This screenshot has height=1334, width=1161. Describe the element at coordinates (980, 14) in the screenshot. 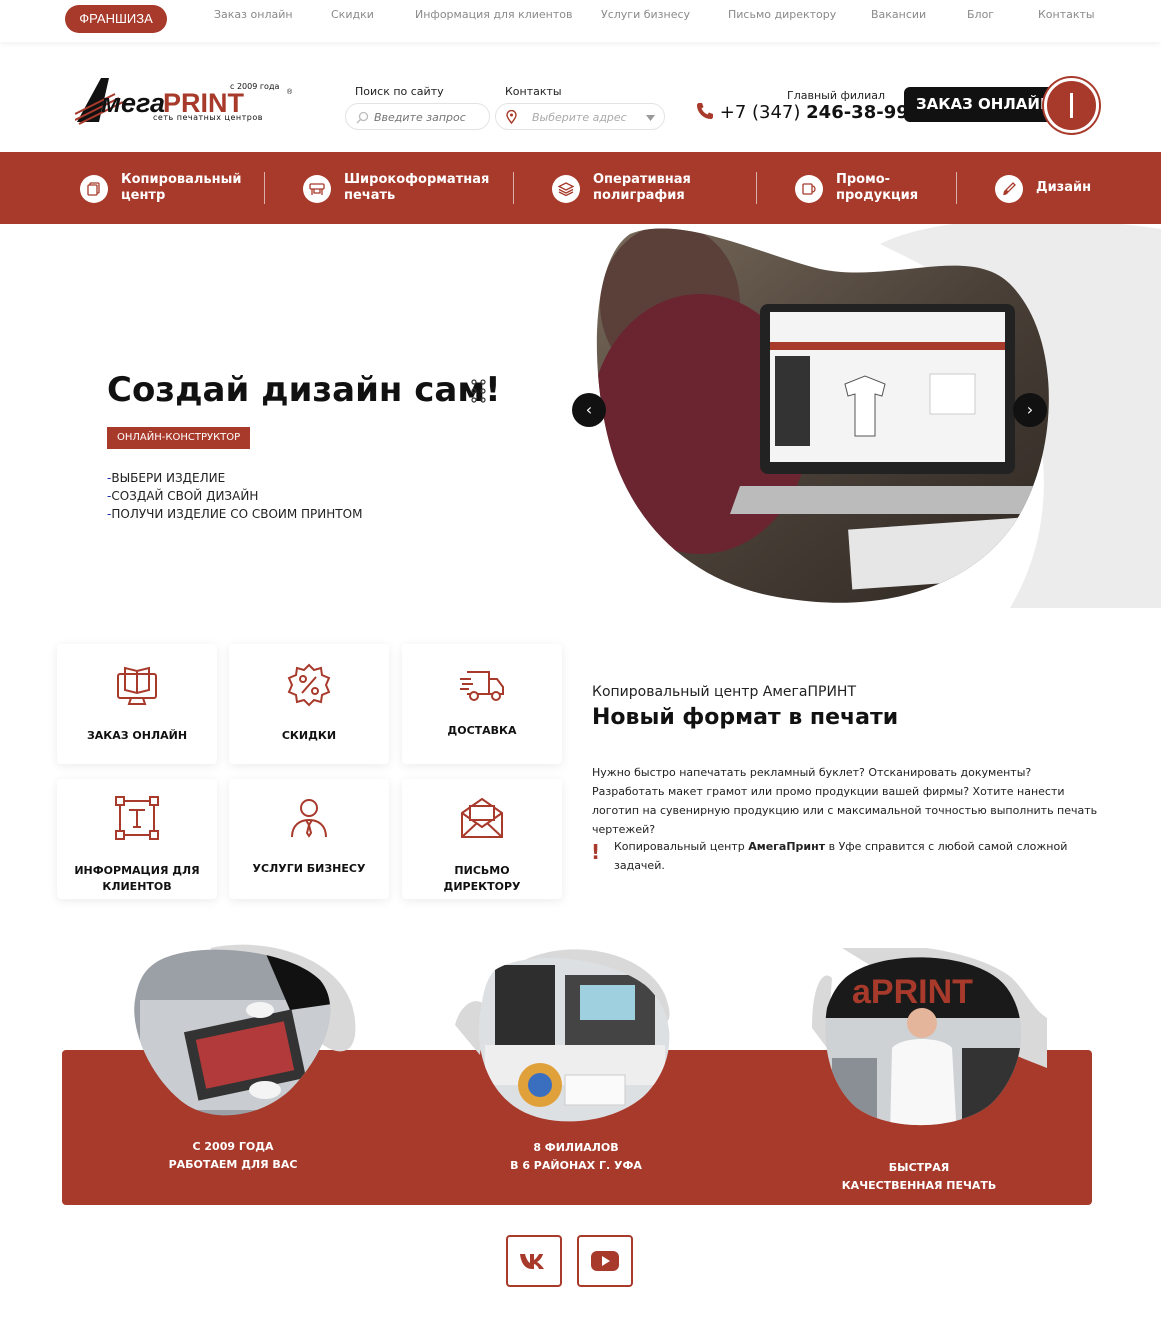

I see `topnav-link-blog: Блог` at that location.